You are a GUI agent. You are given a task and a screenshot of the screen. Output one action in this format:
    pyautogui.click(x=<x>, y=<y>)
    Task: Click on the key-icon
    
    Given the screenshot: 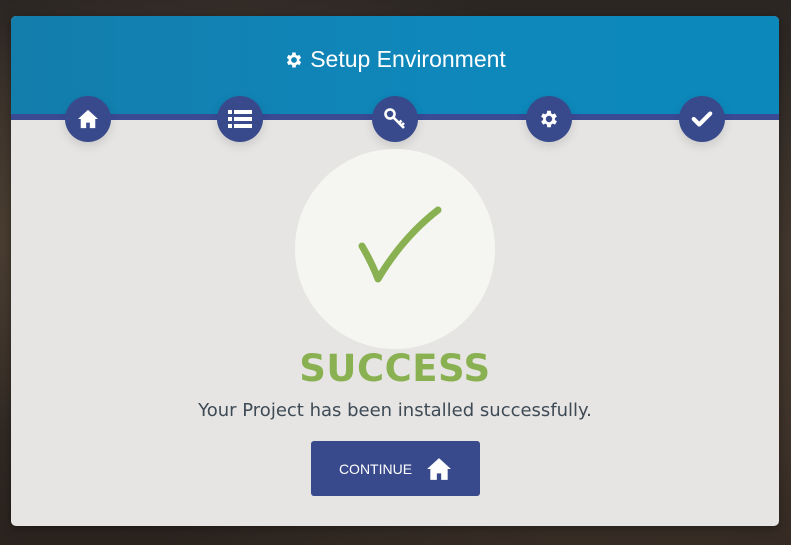 What is the action you would take?
    pyautogui.click(x=394, y=118)
    